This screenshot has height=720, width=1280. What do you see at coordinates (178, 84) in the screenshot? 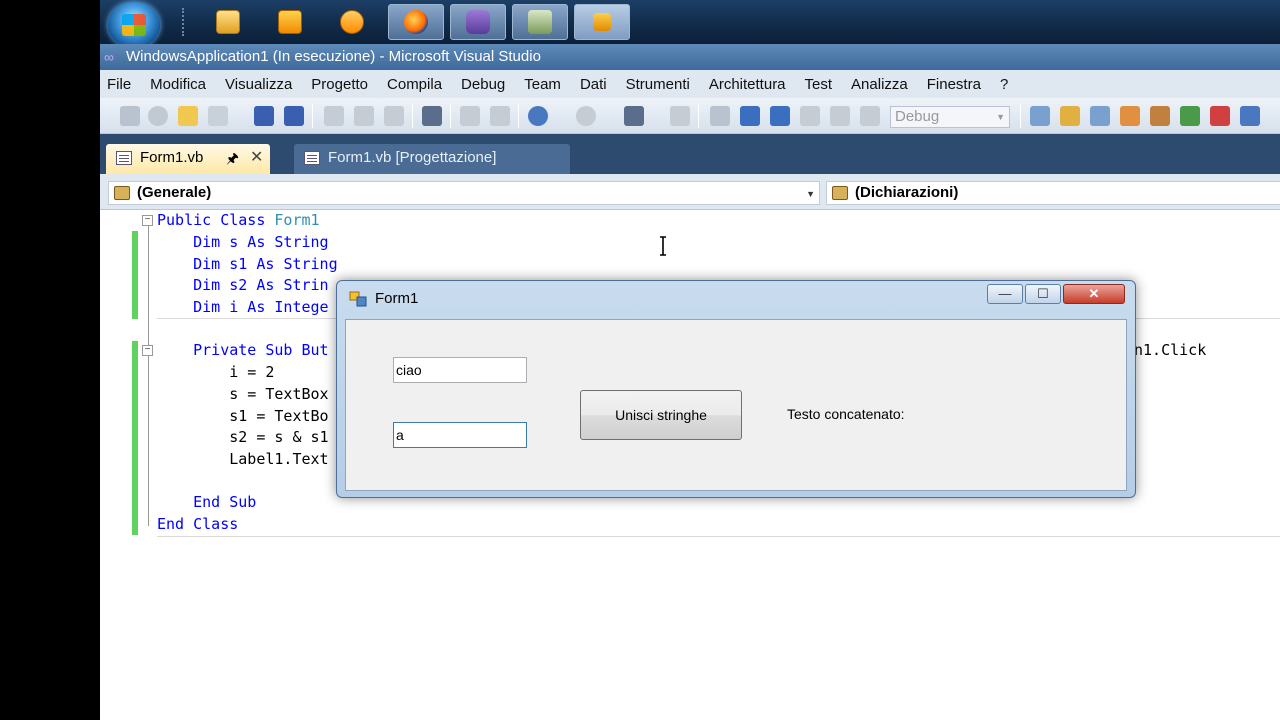
I see `menu-modifica: Modifica` at bounding box center [178, 84].